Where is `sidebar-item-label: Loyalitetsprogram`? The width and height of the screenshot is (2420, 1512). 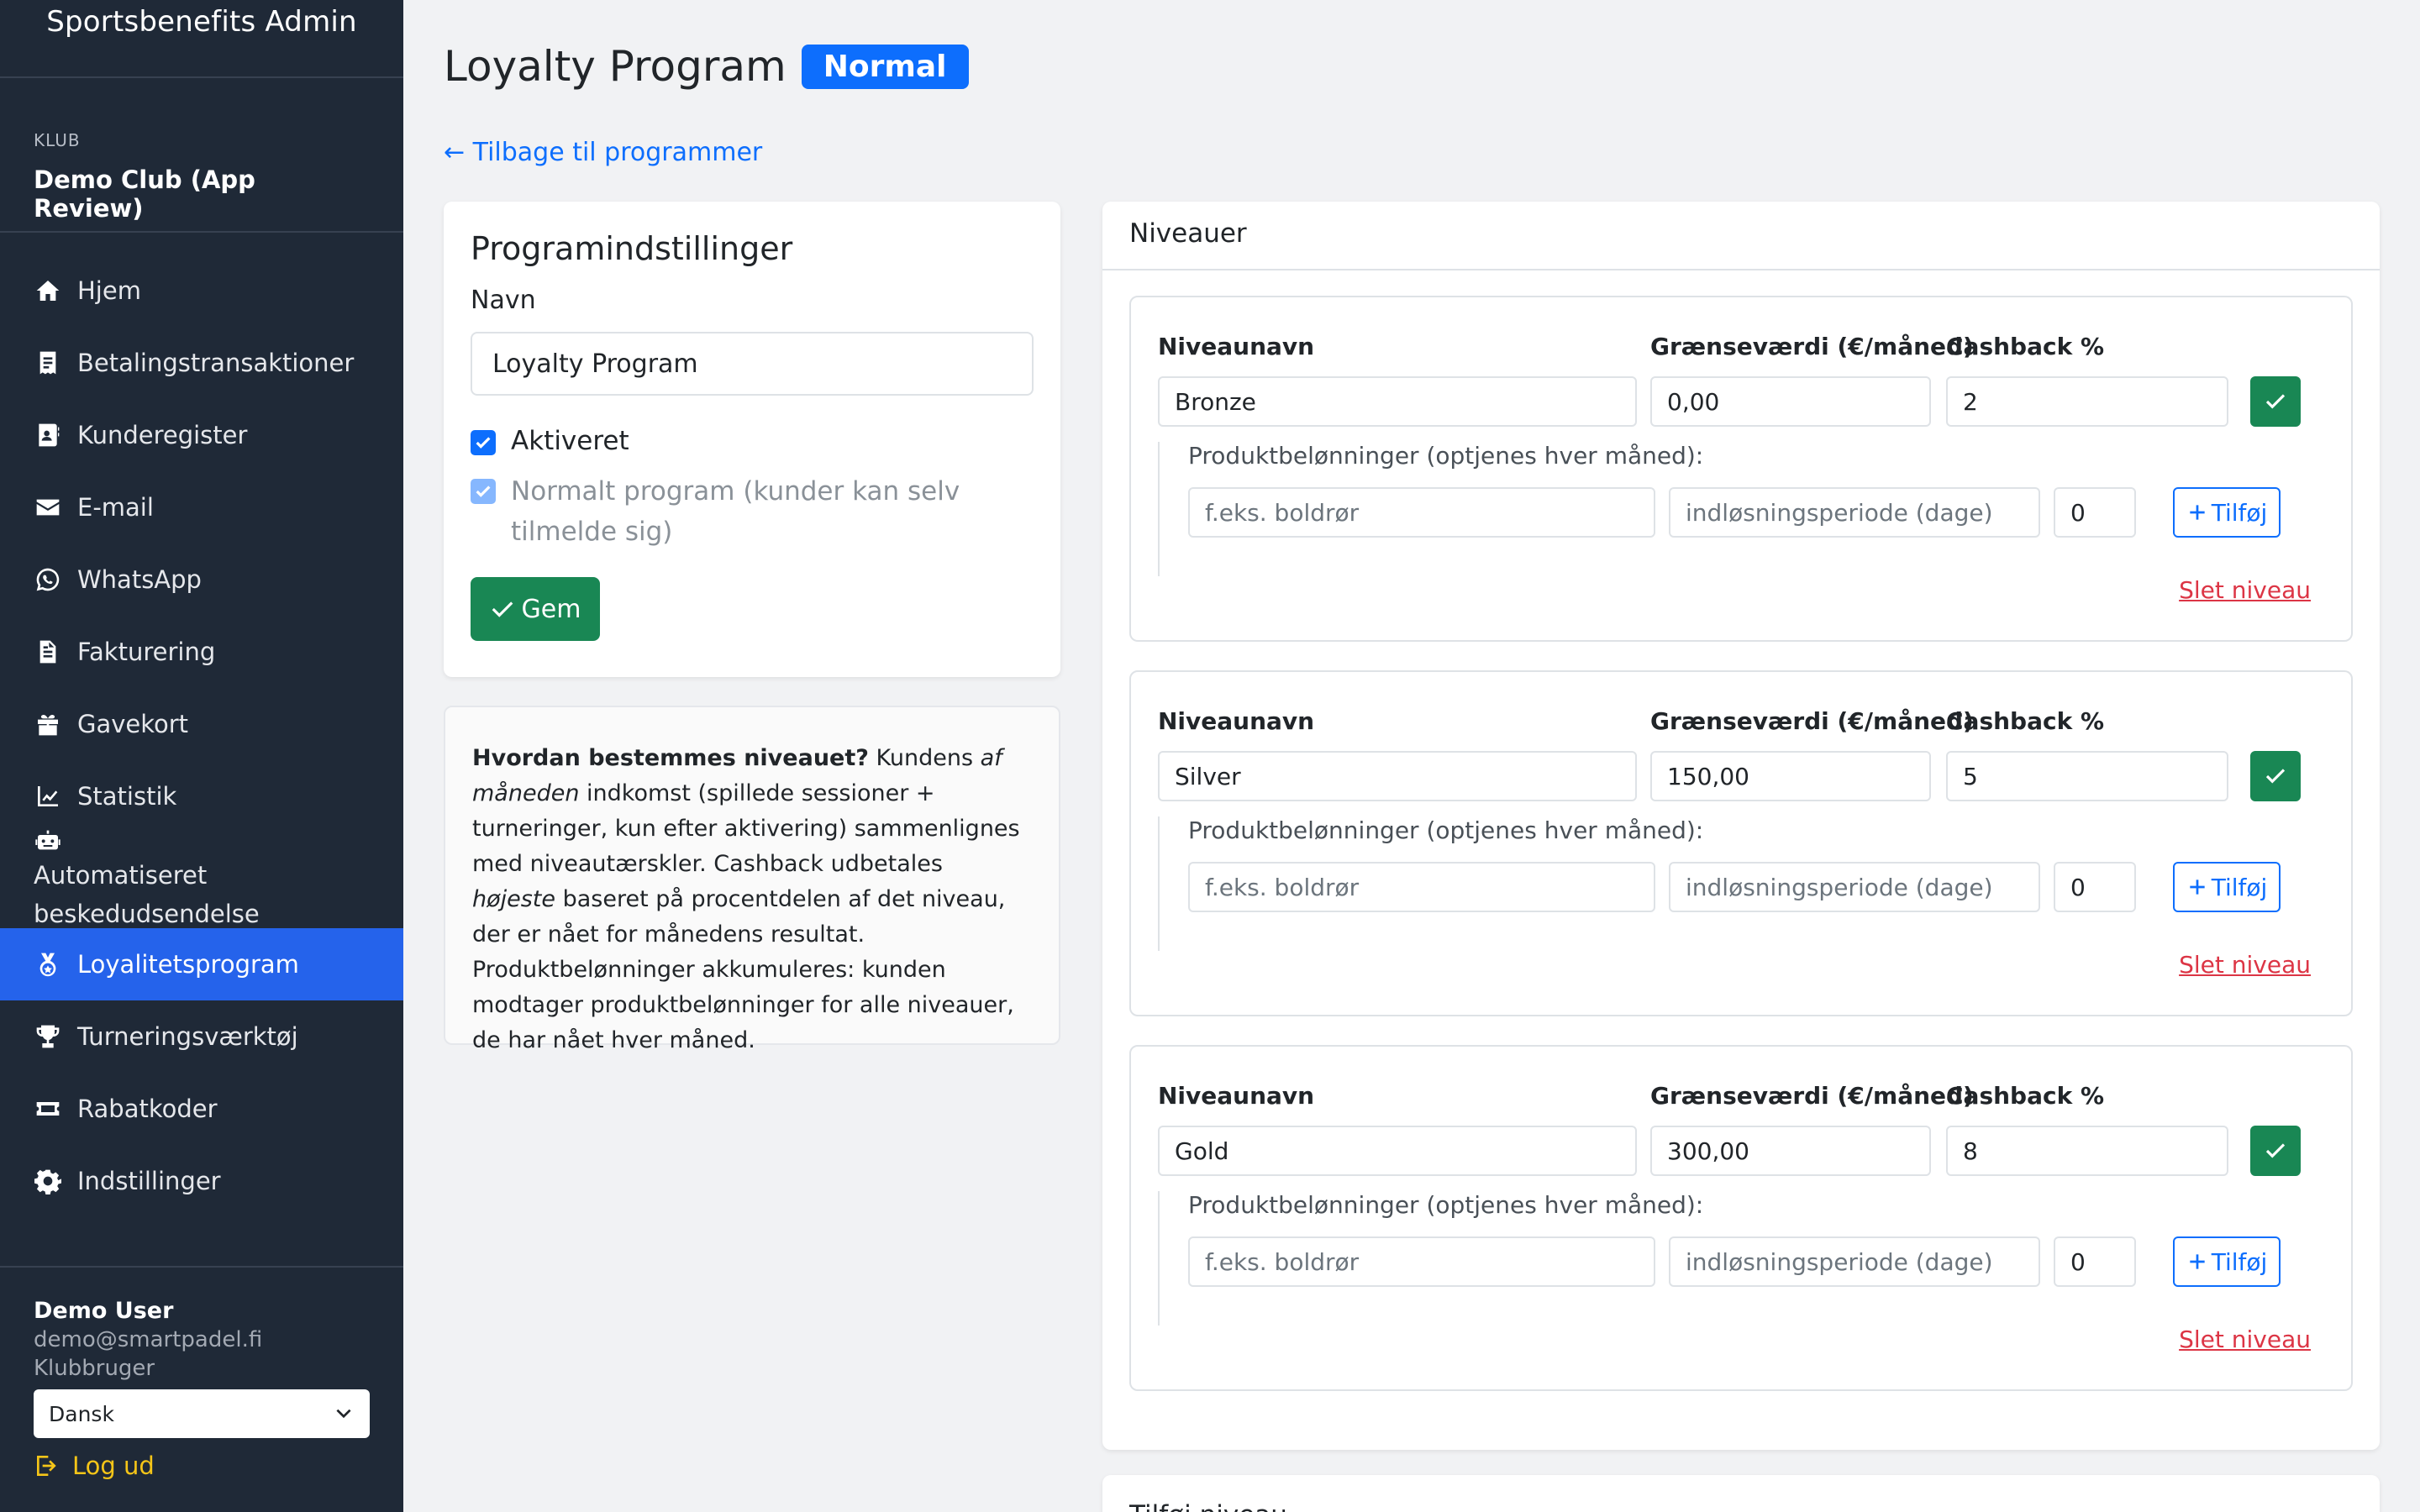
sidebar-item-label: Loyalitetsprogram is located at coordinates (188, 964).